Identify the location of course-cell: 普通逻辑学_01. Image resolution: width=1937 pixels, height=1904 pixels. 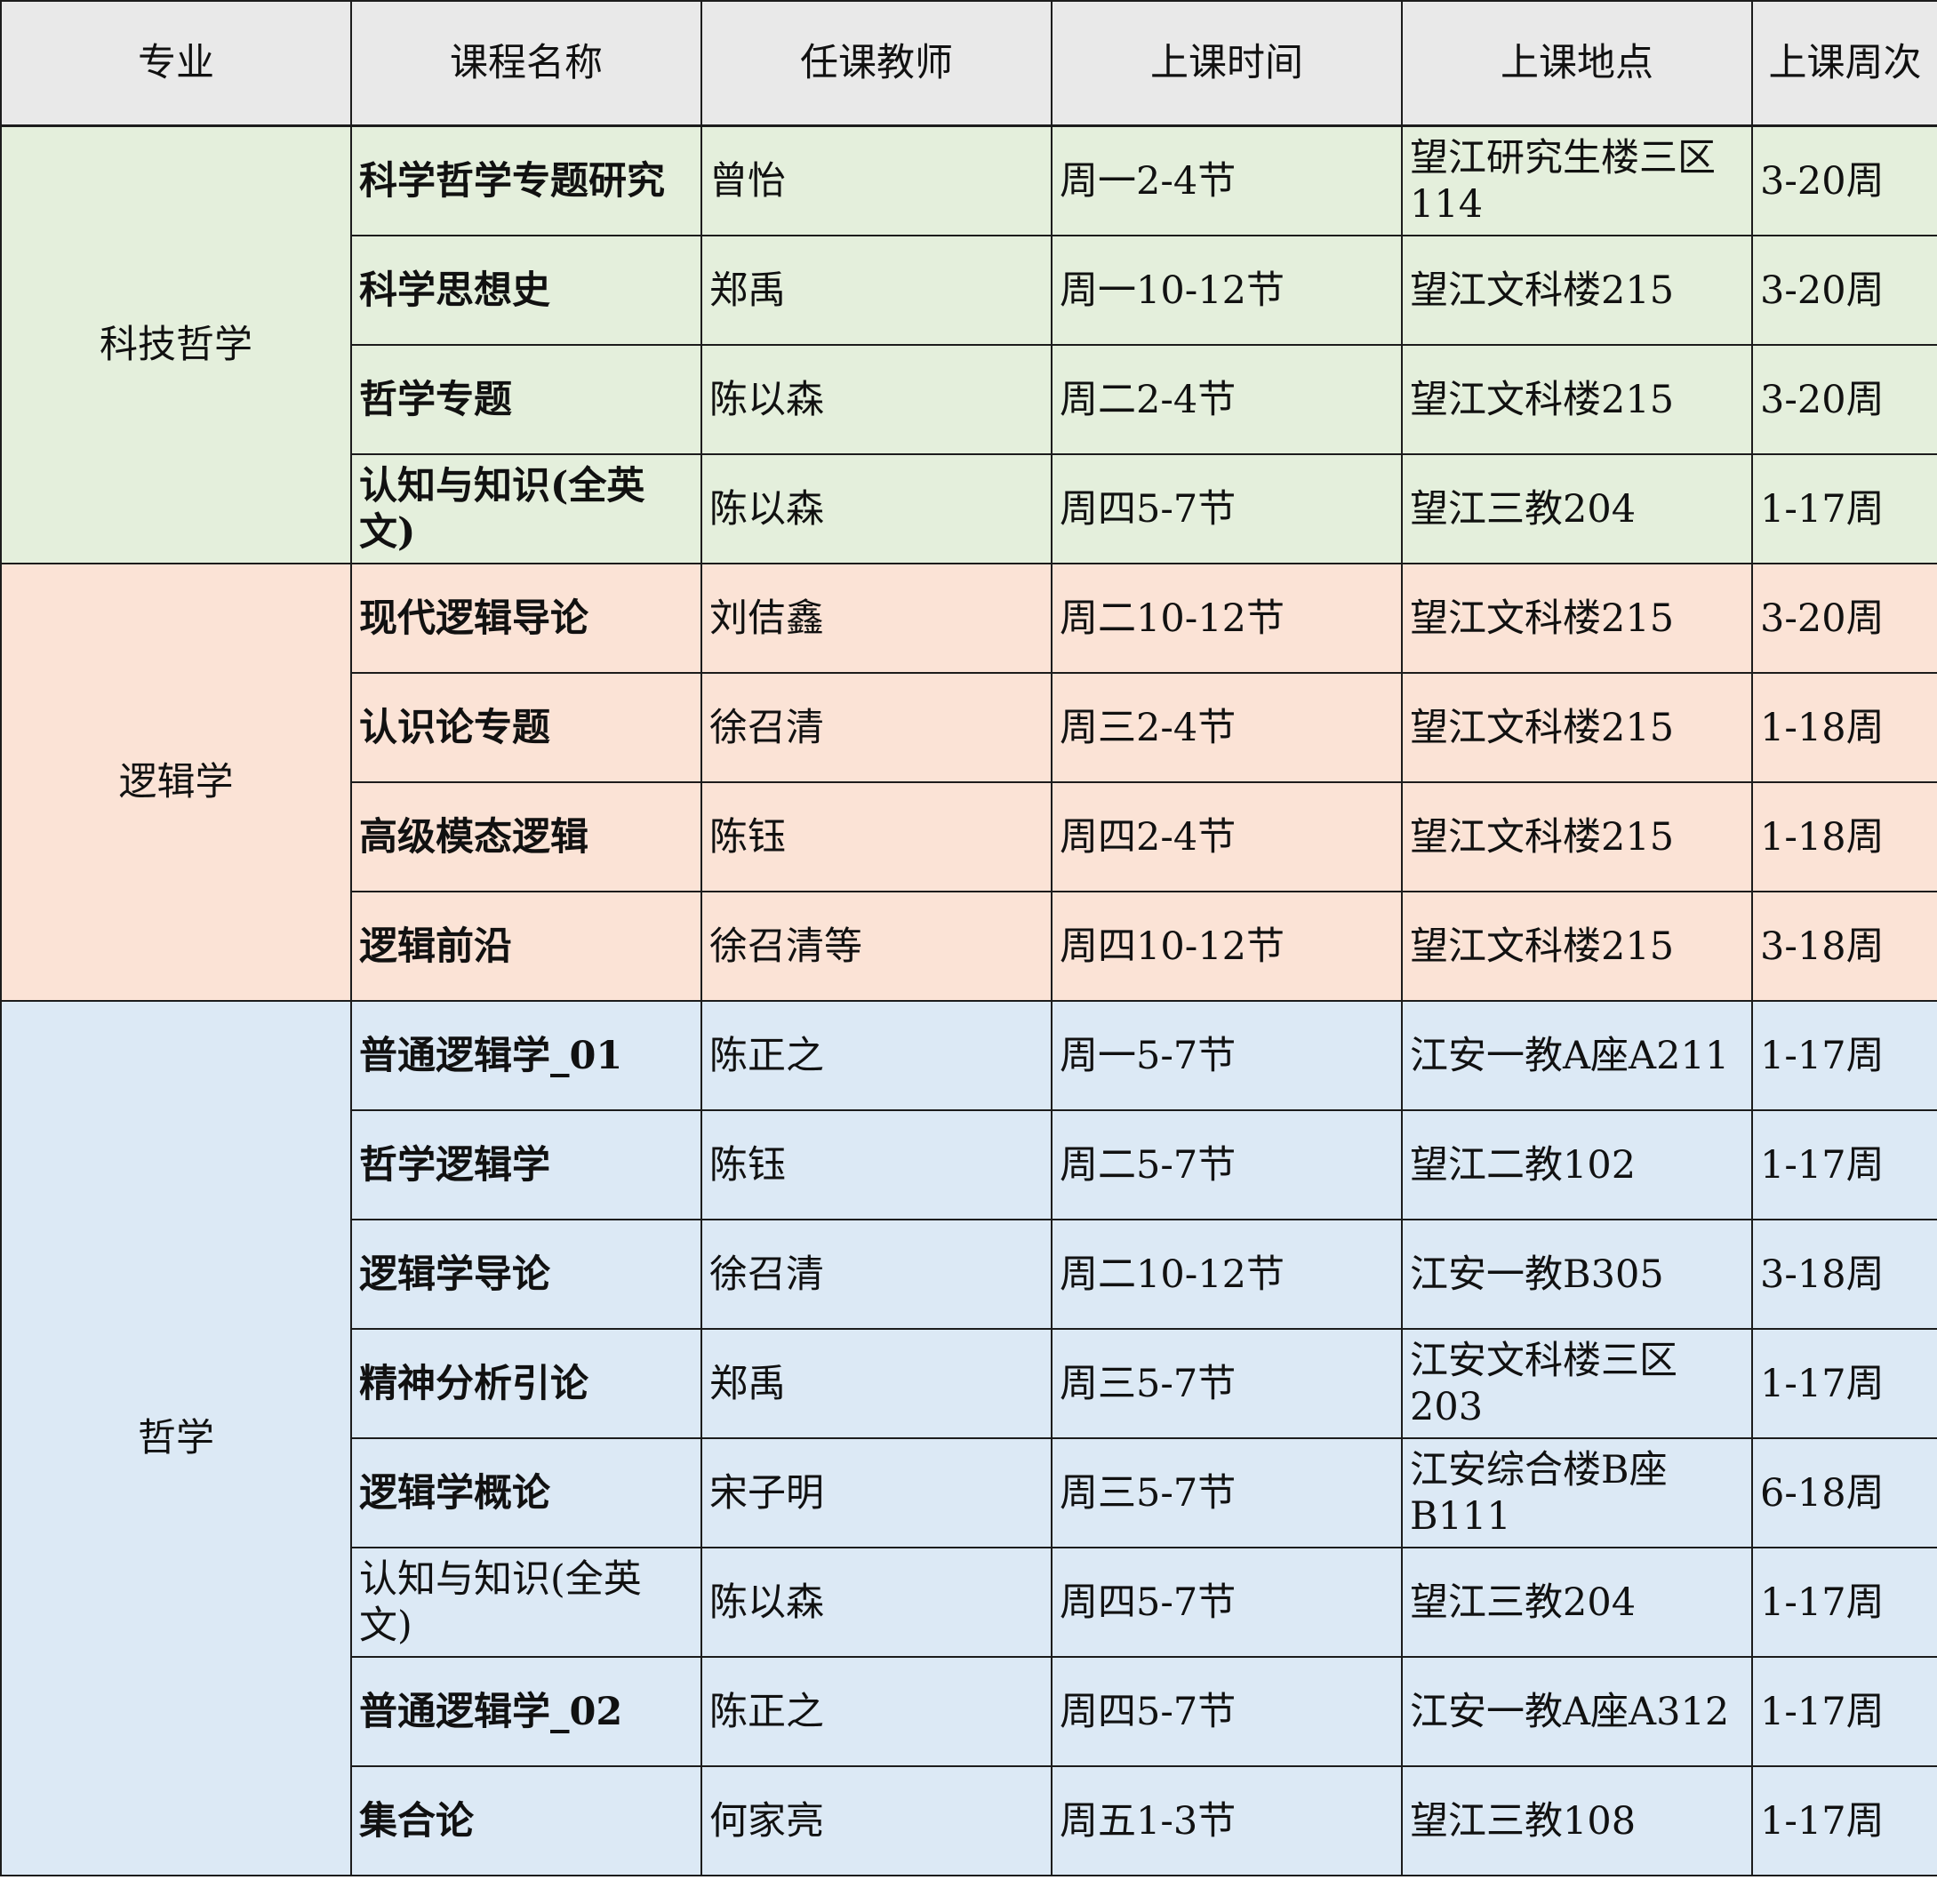
(526, 1055).